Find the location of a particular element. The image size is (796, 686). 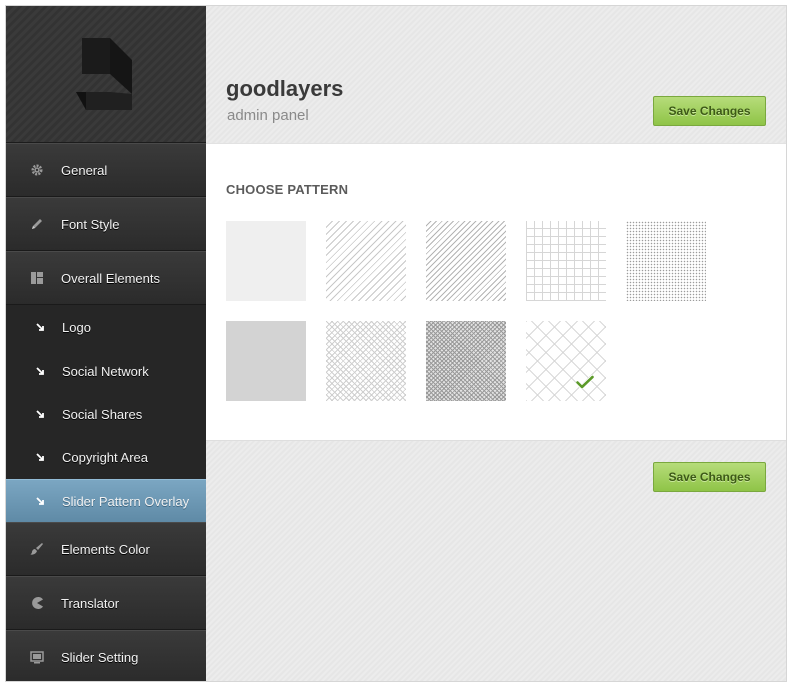

sidebar-subitem-social-network: Social Network is located at coordinates (106, 371).